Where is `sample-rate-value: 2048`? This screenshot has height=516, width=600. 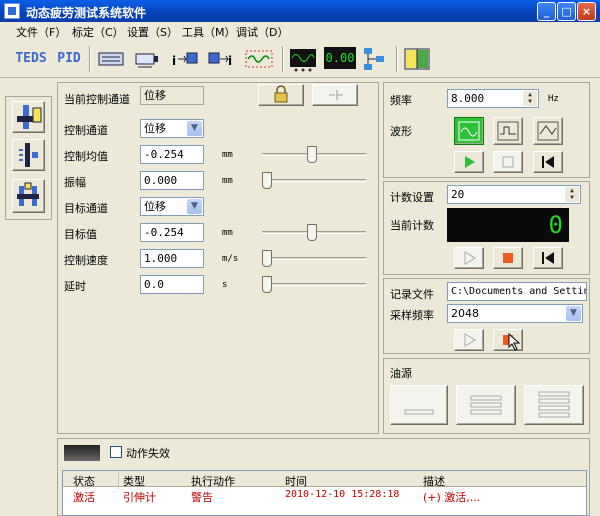
sample-rate-value: 2048 is located at coordinates (465, 313).